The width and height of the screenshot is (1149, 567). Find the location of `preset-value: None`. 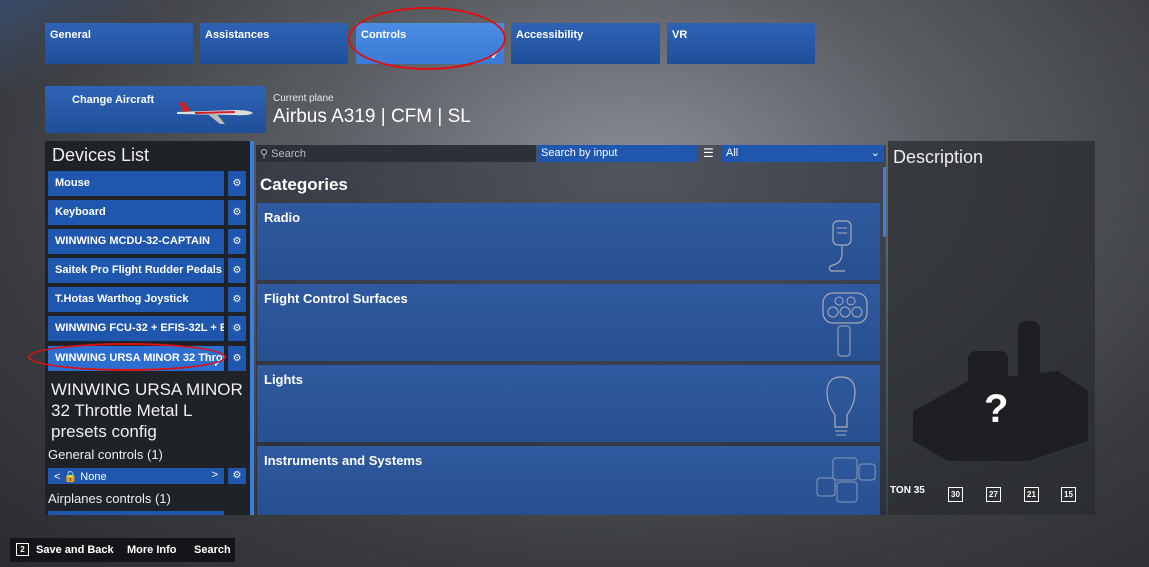

preset-value: None is located at coordinates (93, 477).